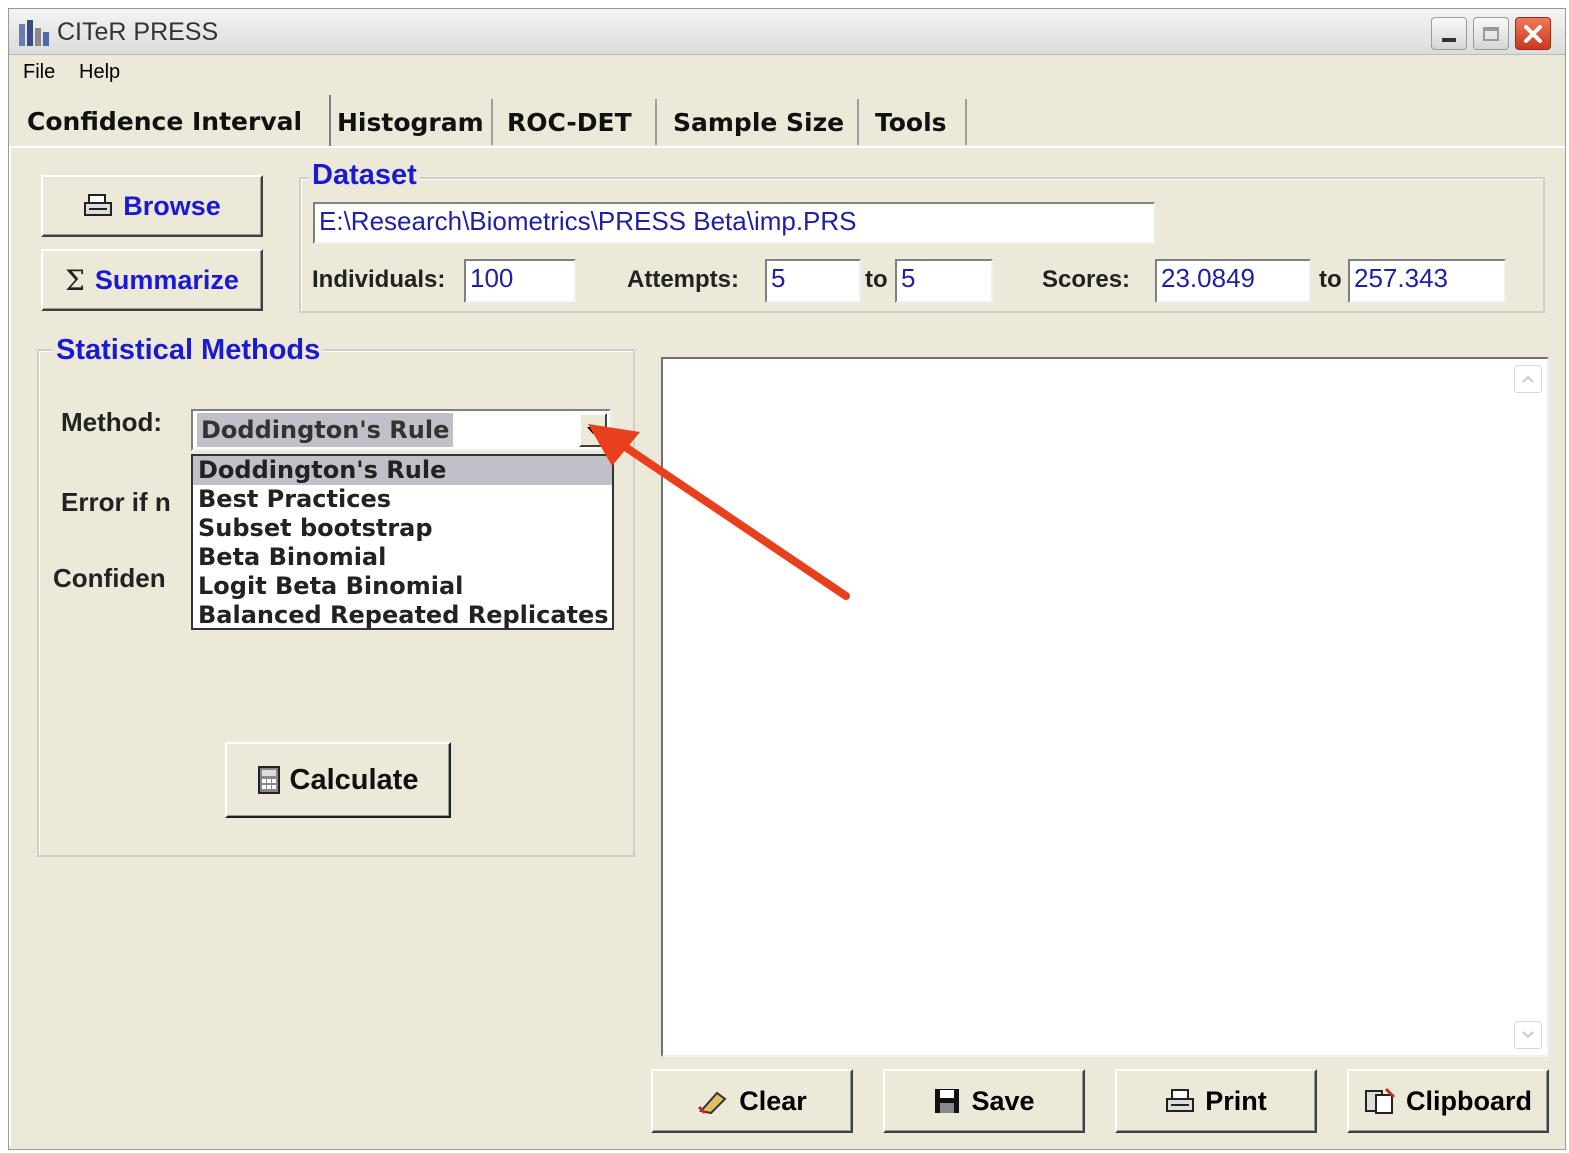 The height and width of the screenshot is (1153, 1569). I want to click on menu-file: File, so click(39, 72).